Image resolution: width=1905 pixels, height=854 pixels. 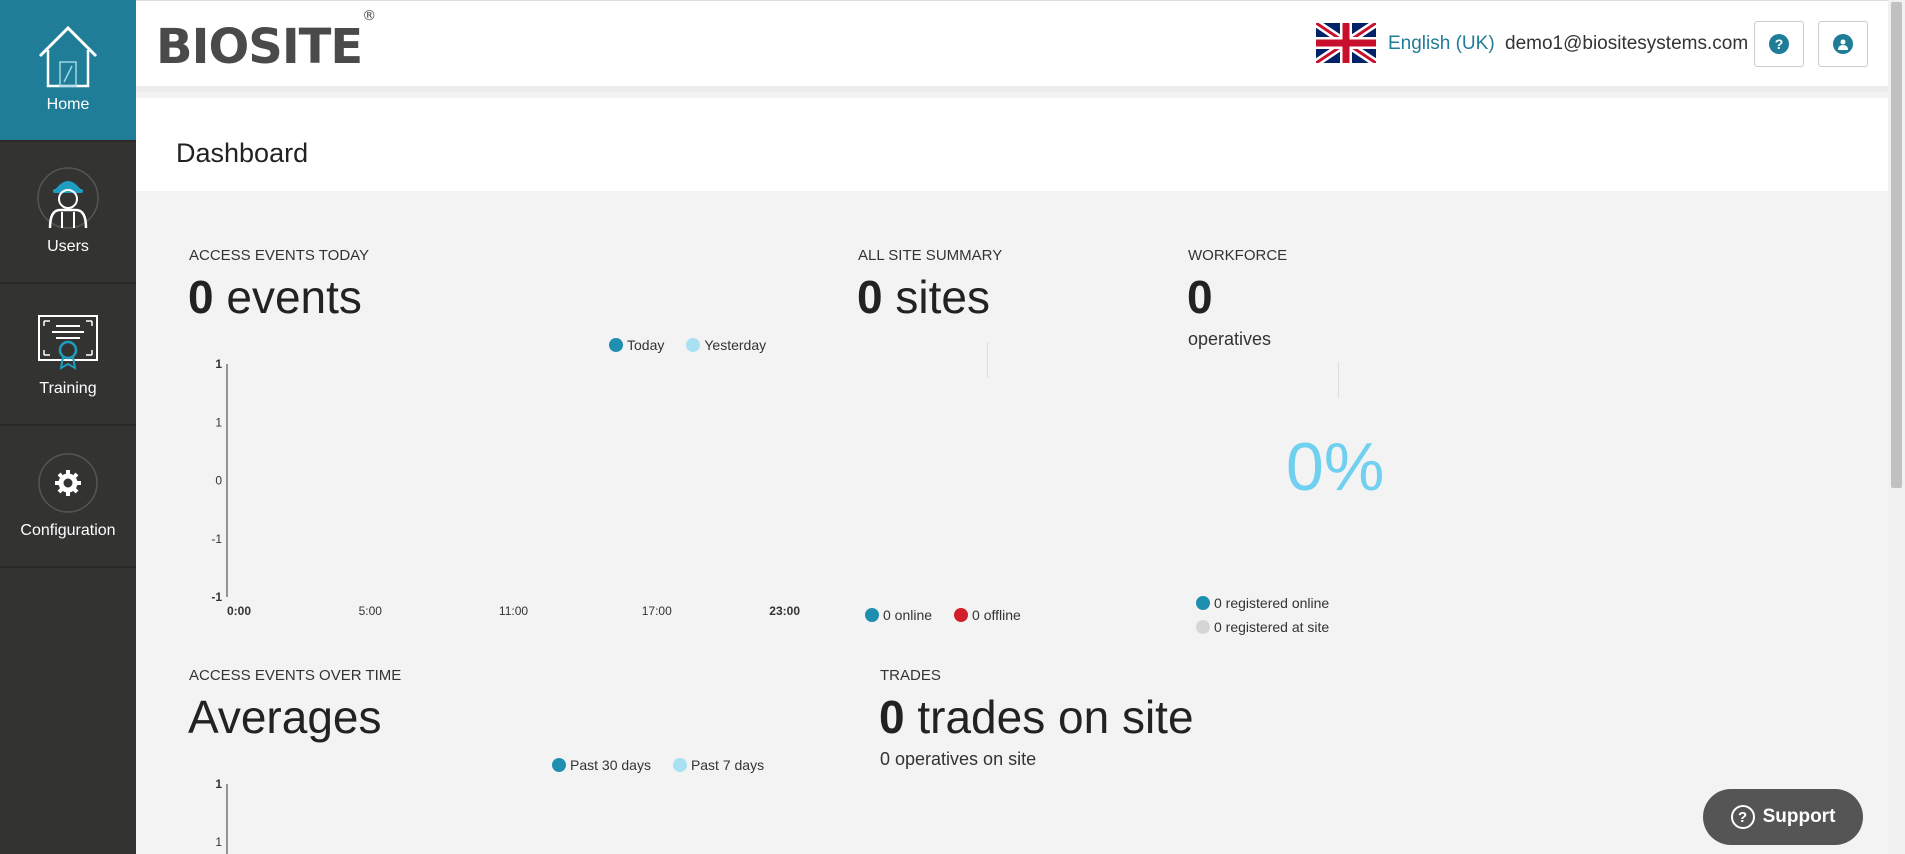 What do you see at coordinates (1346, 43) in the screenshot?
I see `uk-flag-icon` at bounding box center [1346, 43].